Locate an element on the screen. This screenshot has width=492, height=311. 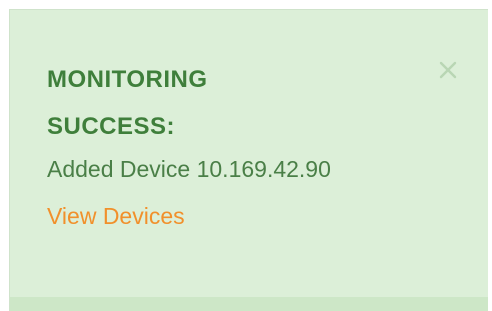
window-frame-left is located at coordinates (4, 155).